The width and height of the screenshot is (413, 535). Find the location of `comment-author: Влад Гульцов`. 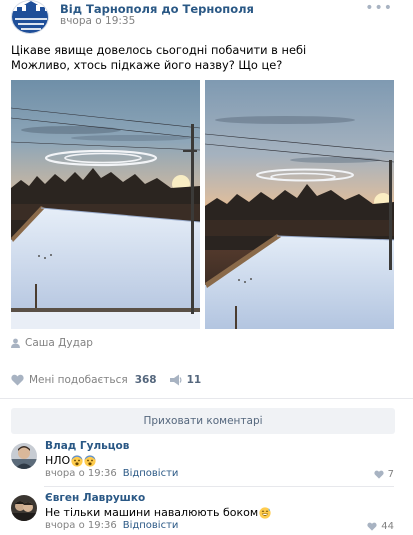

comment-author: Влад Гульцов is located at coordinates (87, 446).